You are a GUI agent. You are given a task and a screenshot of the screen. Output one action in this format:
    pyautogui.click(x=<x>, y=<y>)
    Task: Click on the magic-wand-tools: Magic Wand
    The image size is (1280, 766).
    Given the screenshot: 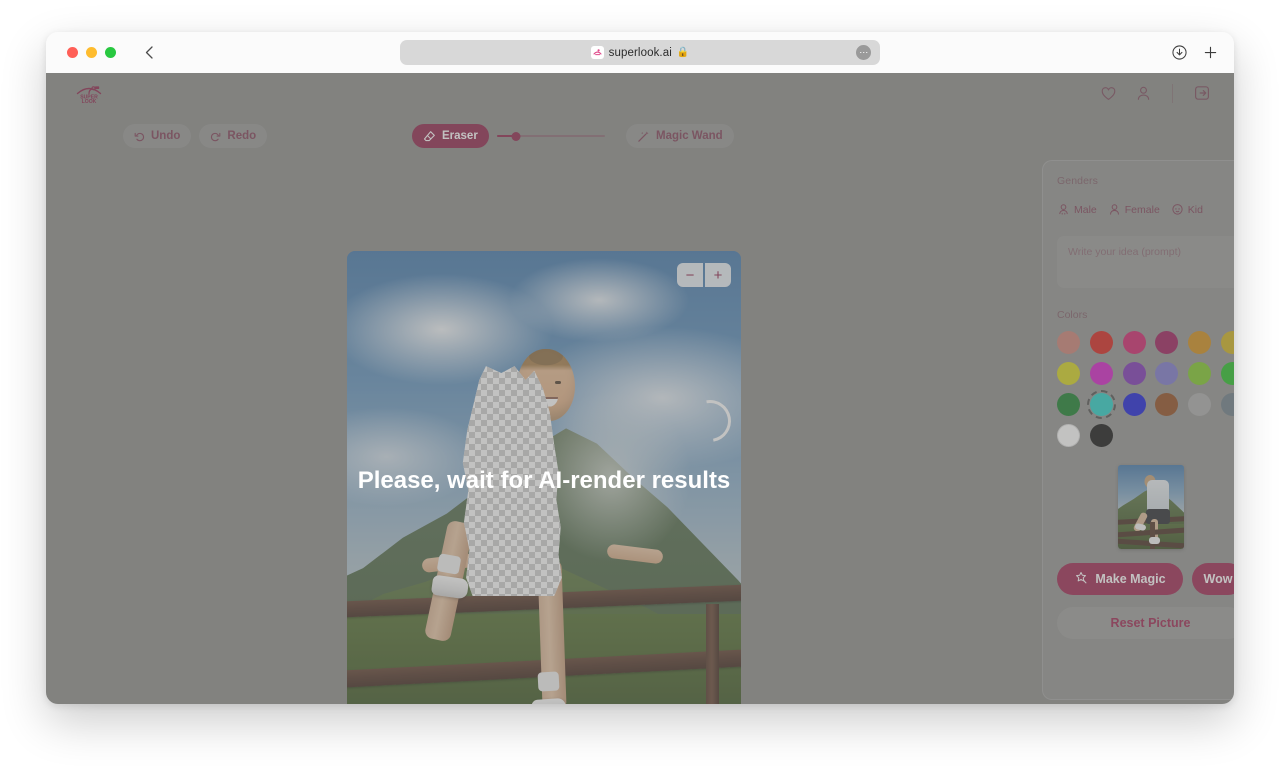 What is the action you would take?
    pyautogui.click(x=680, y=136)
    